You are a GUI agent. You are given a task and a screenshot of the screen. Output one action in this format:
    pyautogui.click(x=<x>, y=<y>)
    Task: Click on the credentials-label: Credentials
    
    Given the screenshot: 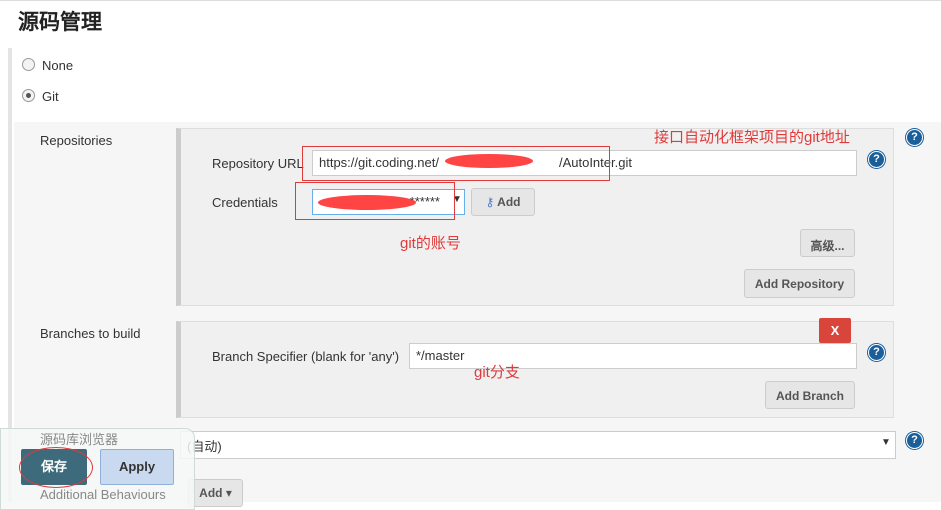 What is the action you would take?
    pyautogui.click(x=245, y=202)
    